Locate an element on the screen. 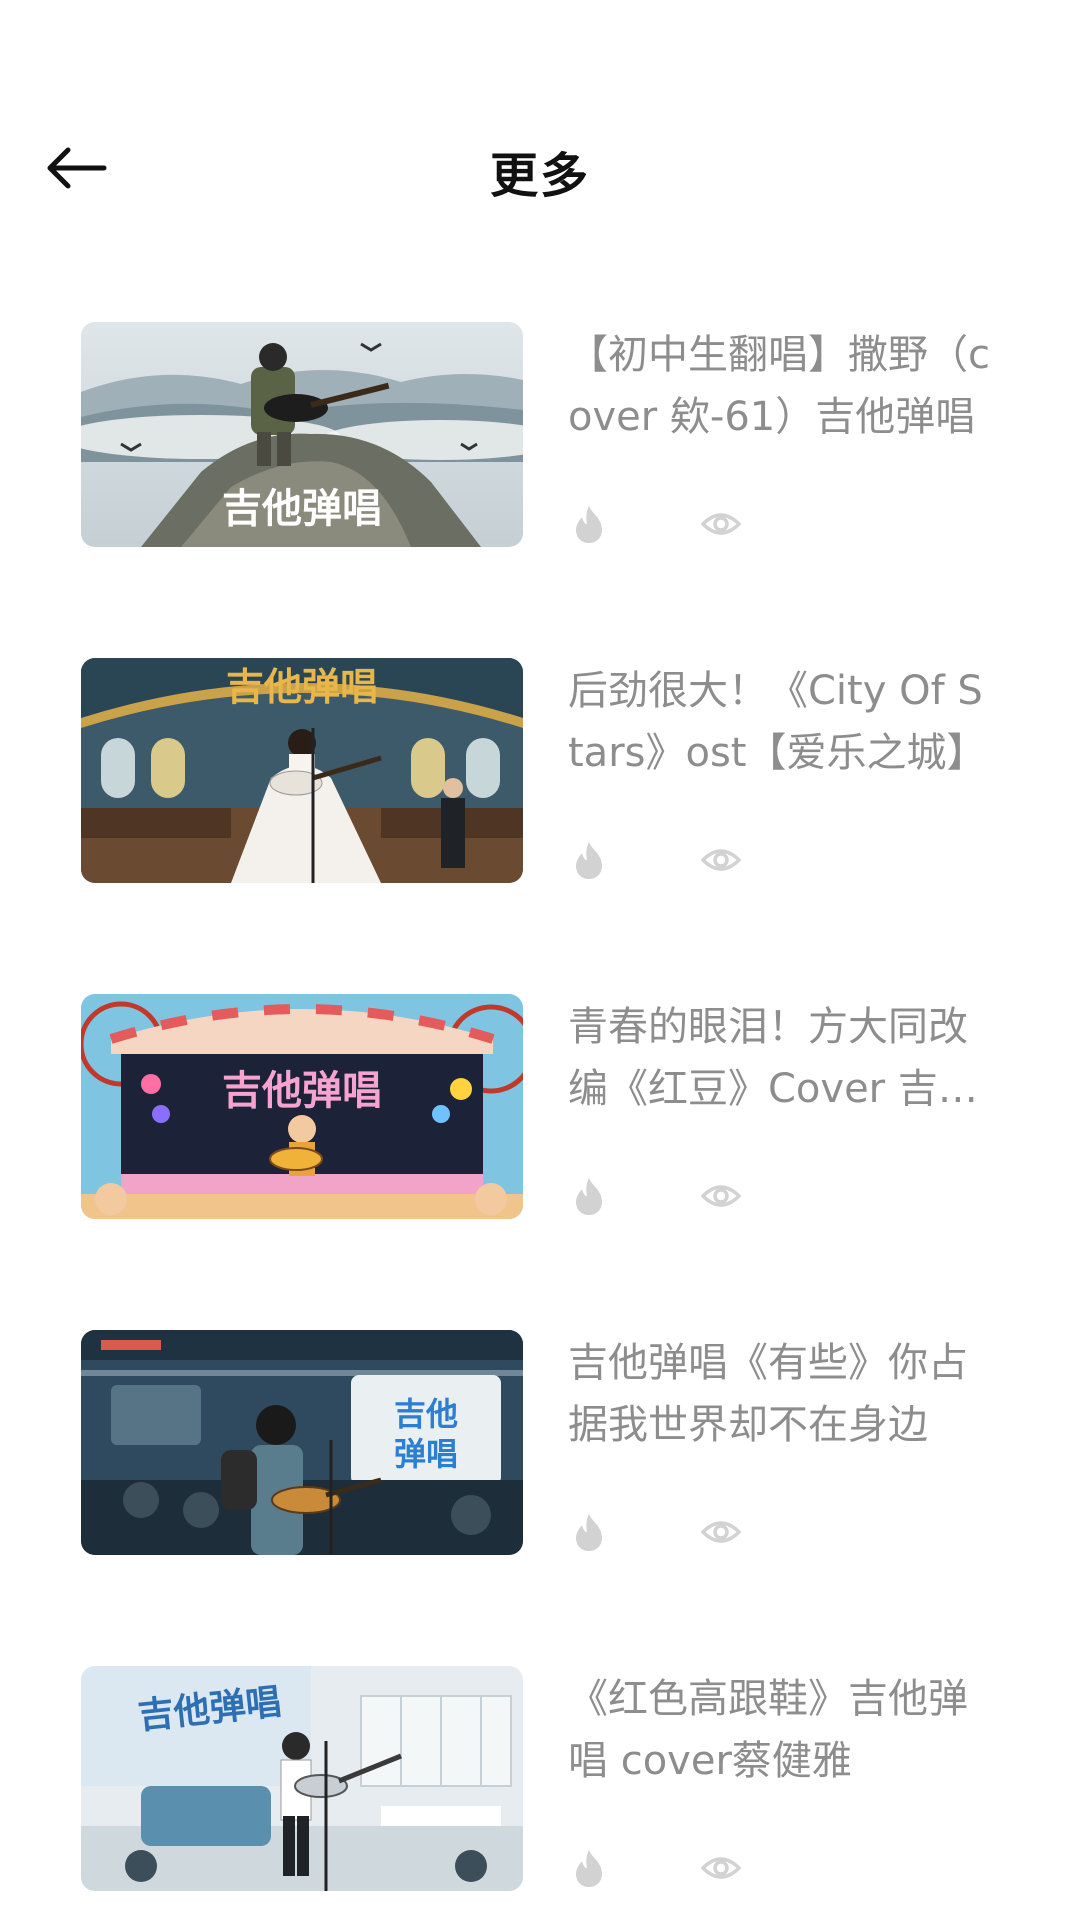  video-thumbnail: 吉他 弹唱 is located at coordinates (302, 1442).